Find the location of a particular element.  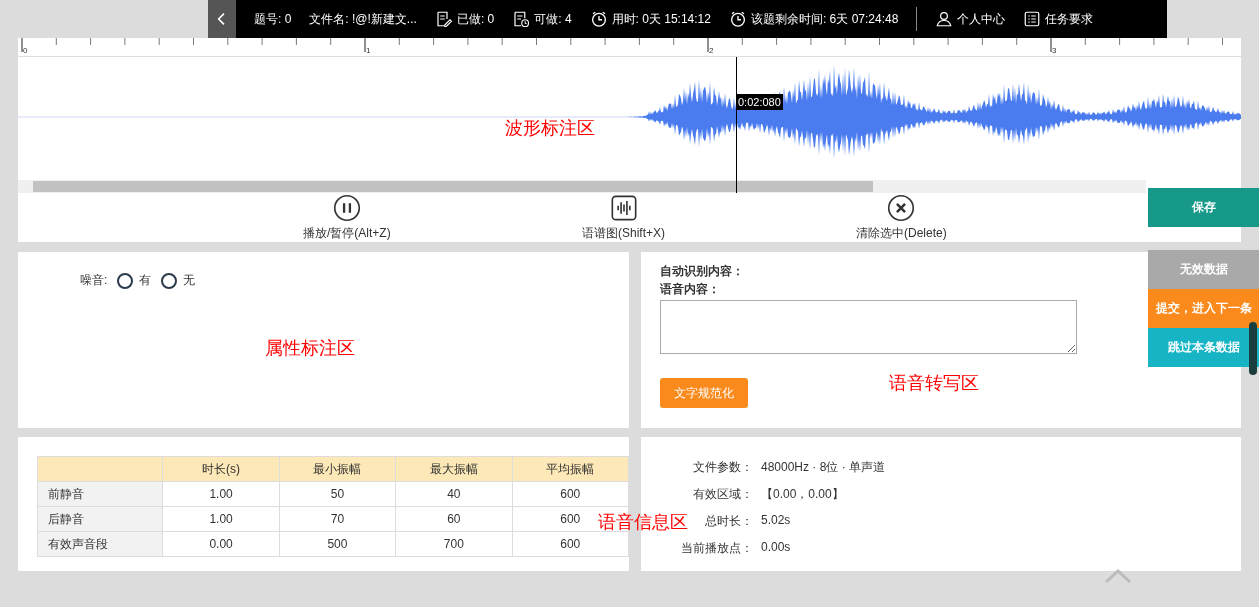

status-text: 已做: 0 is located at coordinates (475, 19).